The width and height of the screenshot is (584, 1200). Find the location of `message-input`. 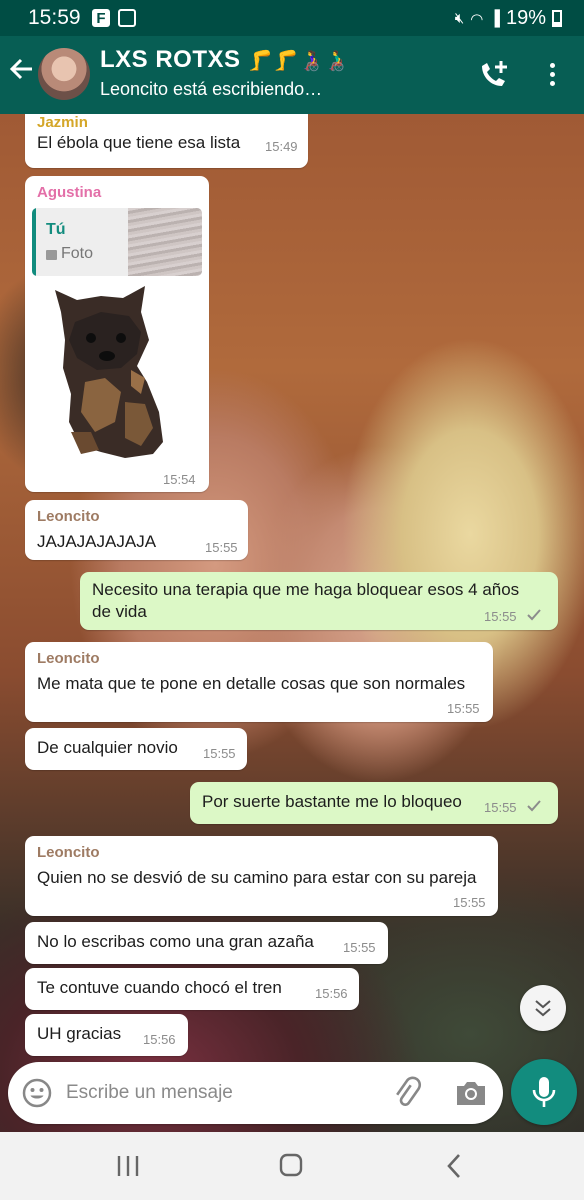

message-input is located at coordinates (221, 1093).